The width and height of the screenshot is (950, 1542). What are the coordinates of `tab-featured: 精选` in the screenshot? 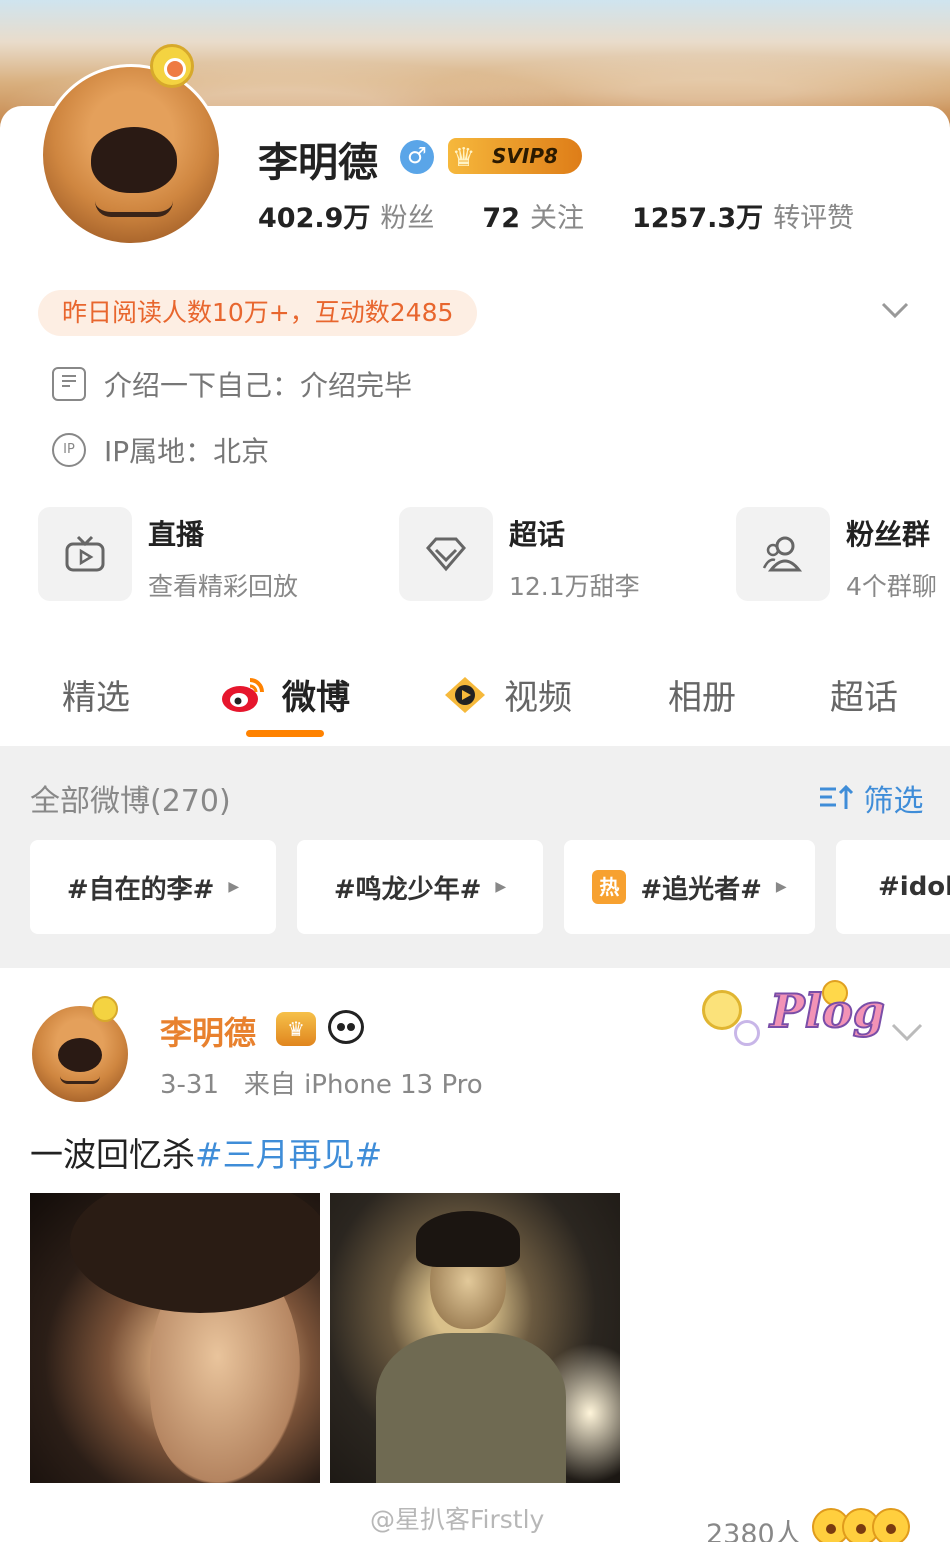 It's located at (96, 694).